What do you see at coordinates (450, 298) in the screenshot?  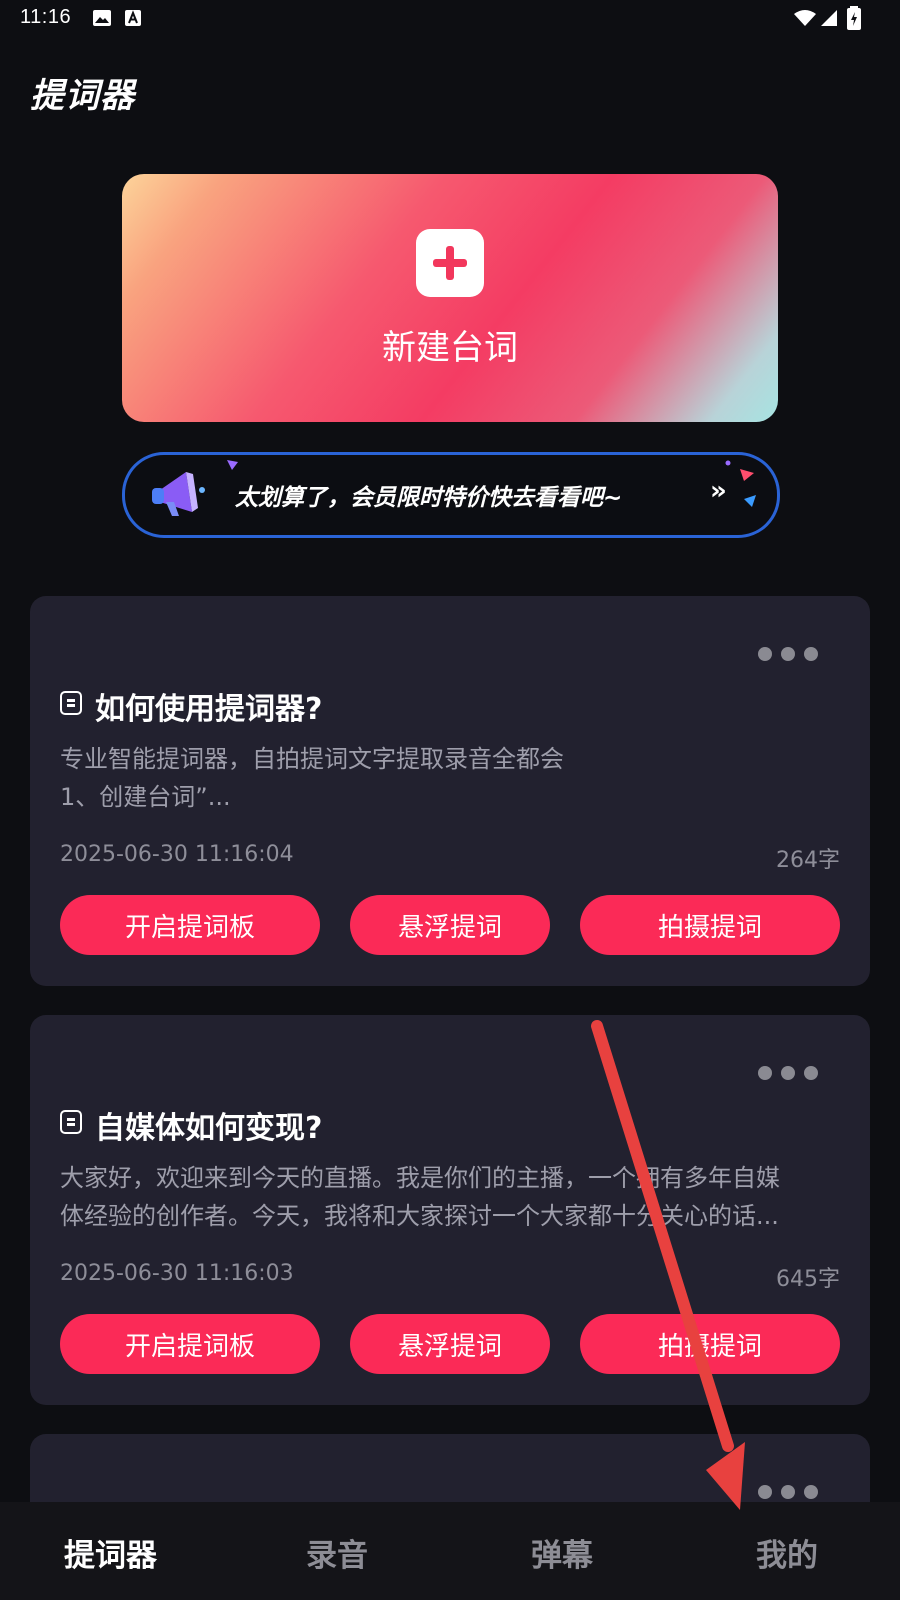 I see `new-script-card` at bounding box center [450, 298].